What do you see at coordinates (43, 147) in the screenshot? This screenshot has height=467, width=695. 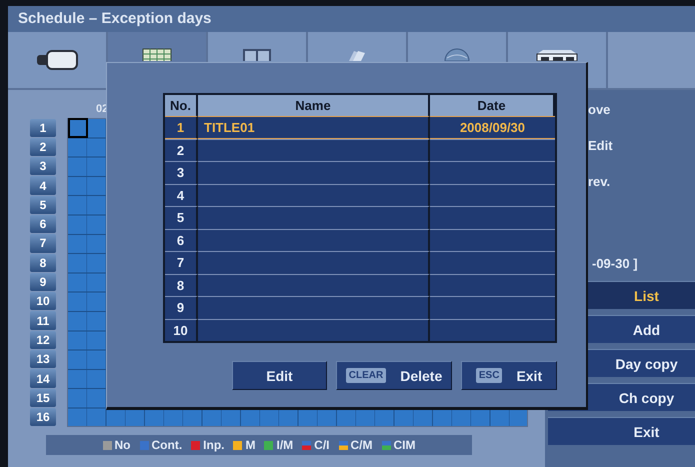 I see `channel-label: 2` at bounding box center [43, 147].